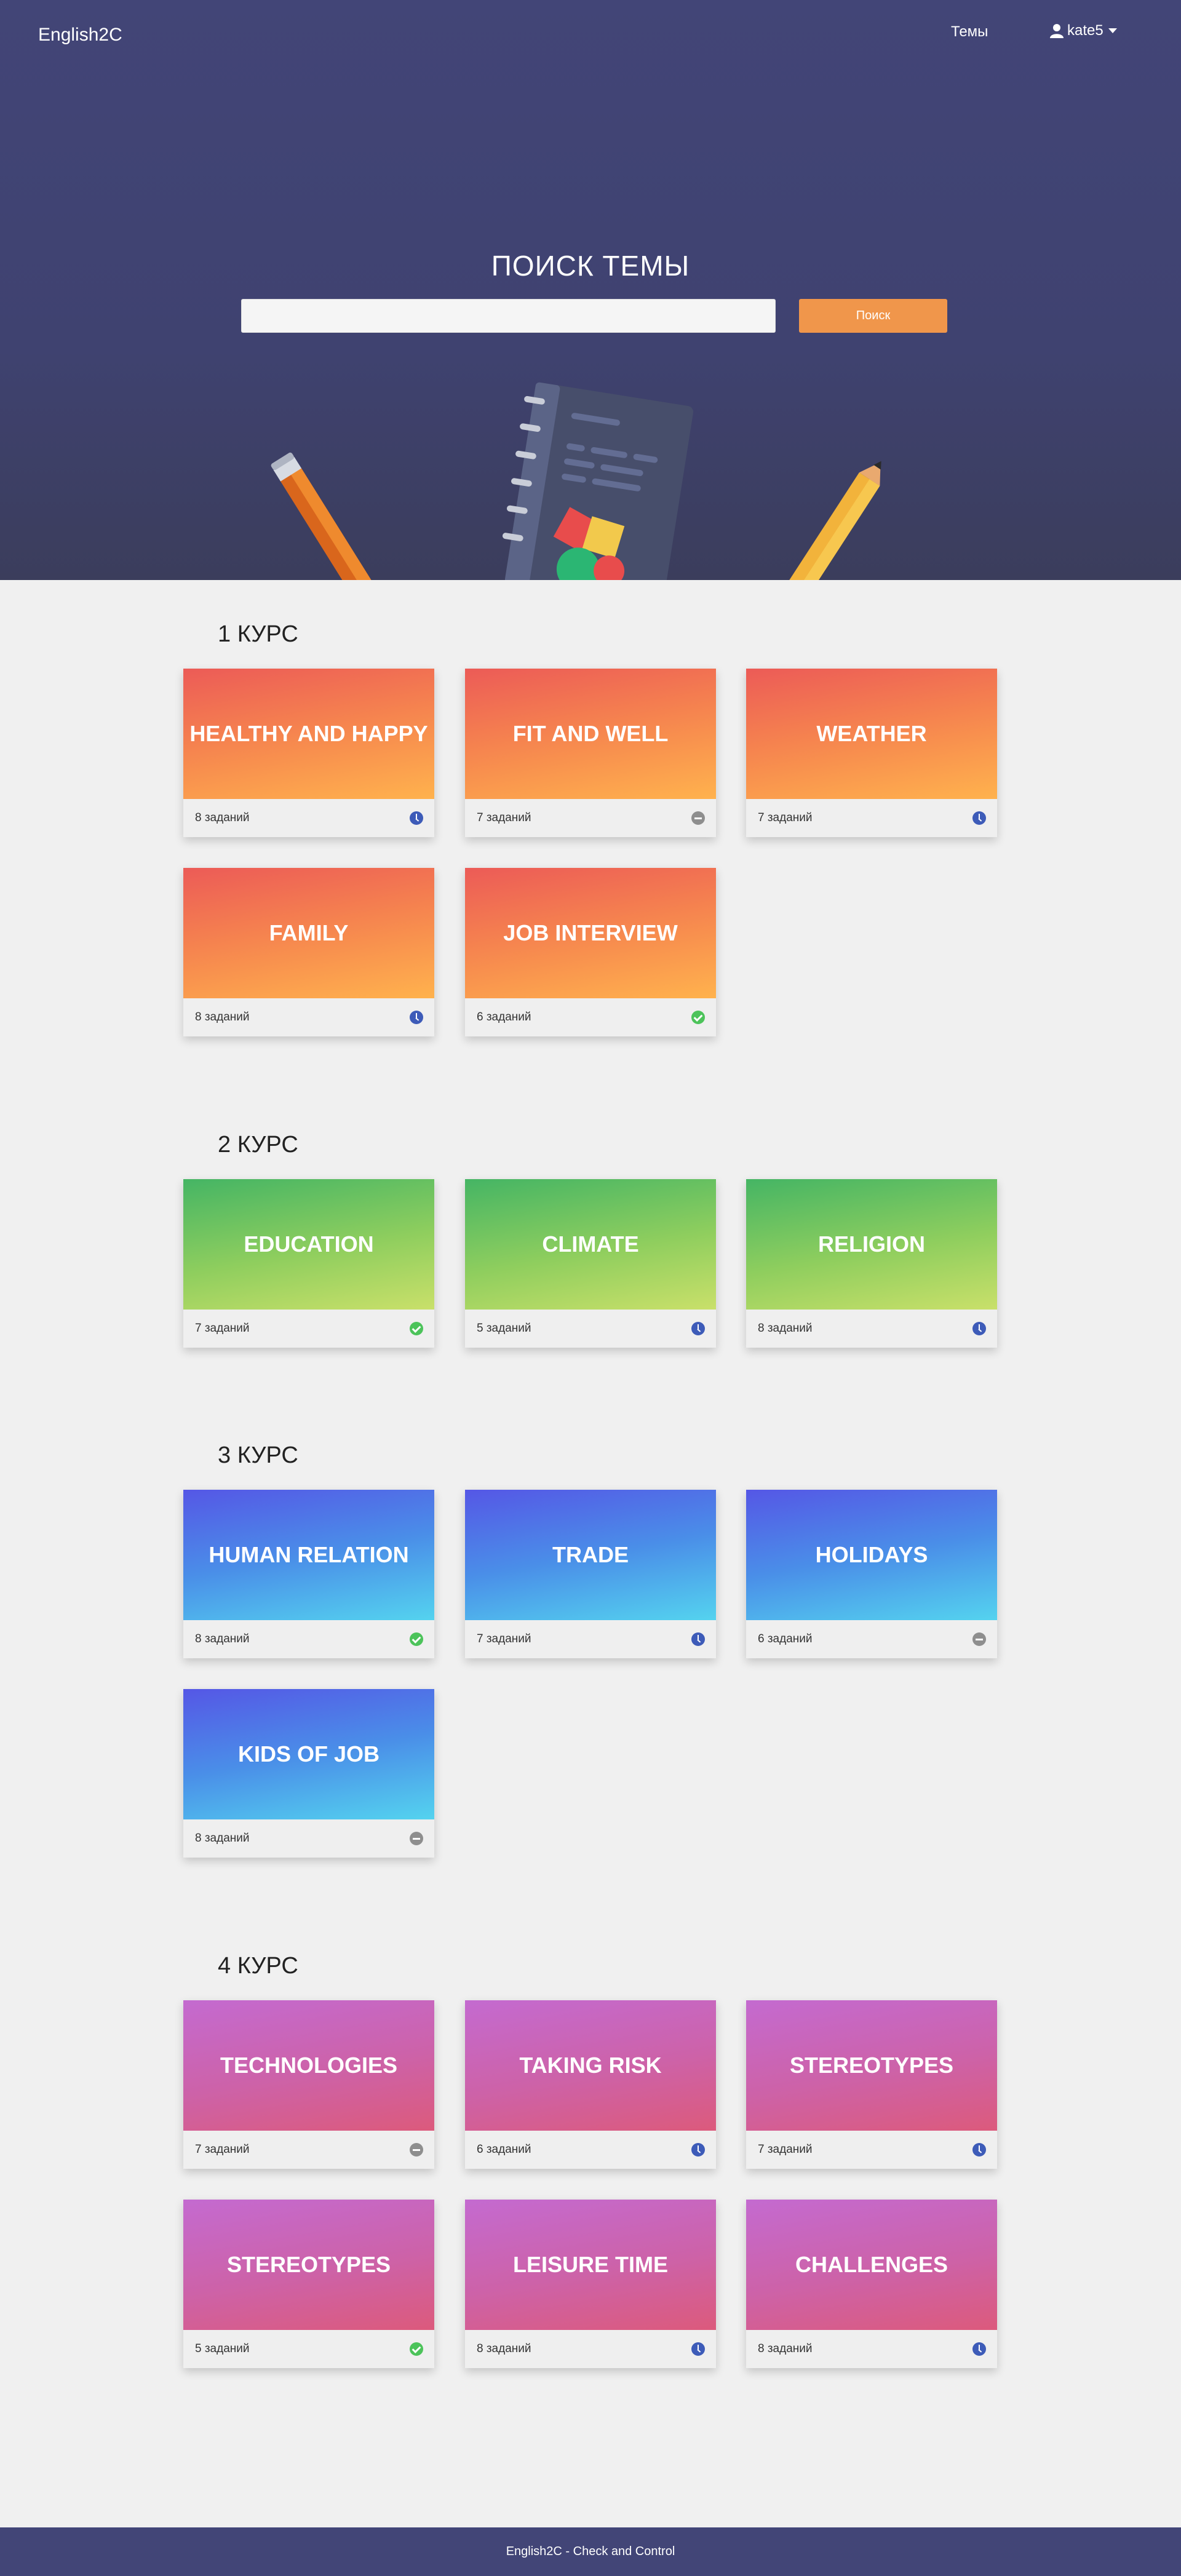 The width and height of the screenshot is (1181, 2576). What do you see at coordinates (969, 32) in the screenshot?
I see `nav-link-topics: Темы` at bounding box center [969, 32].